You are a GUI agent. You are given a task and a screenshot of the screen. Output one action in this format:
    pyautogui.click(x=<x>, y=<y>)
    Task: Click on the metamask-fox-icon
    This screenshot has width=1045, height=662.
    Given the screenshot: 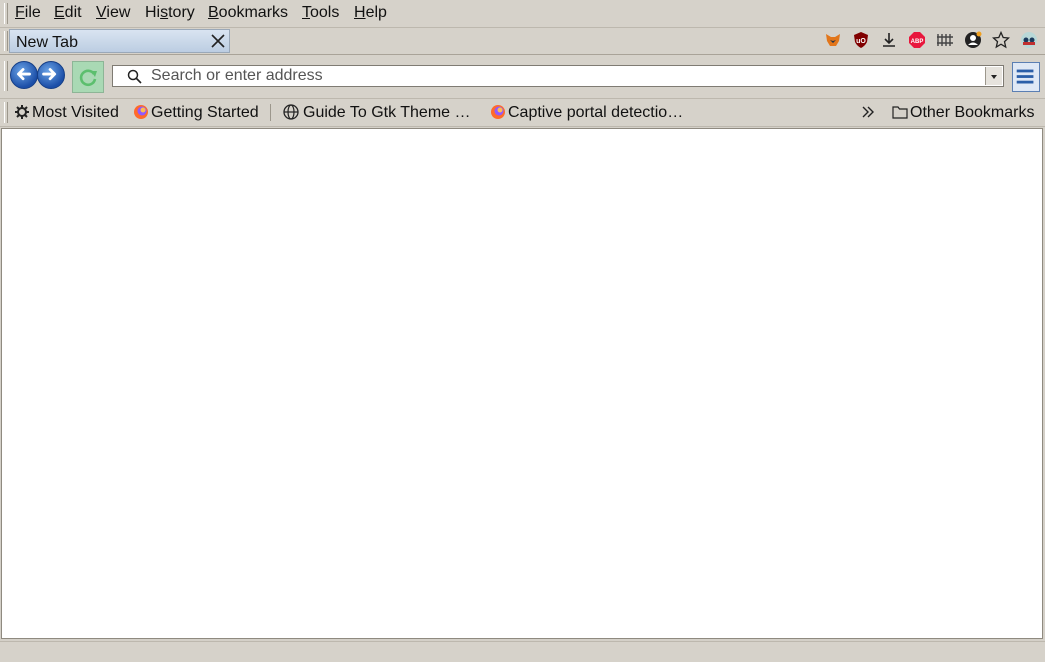 What is the action you would take?
    pyautogui.click(x=833, y=40)
    